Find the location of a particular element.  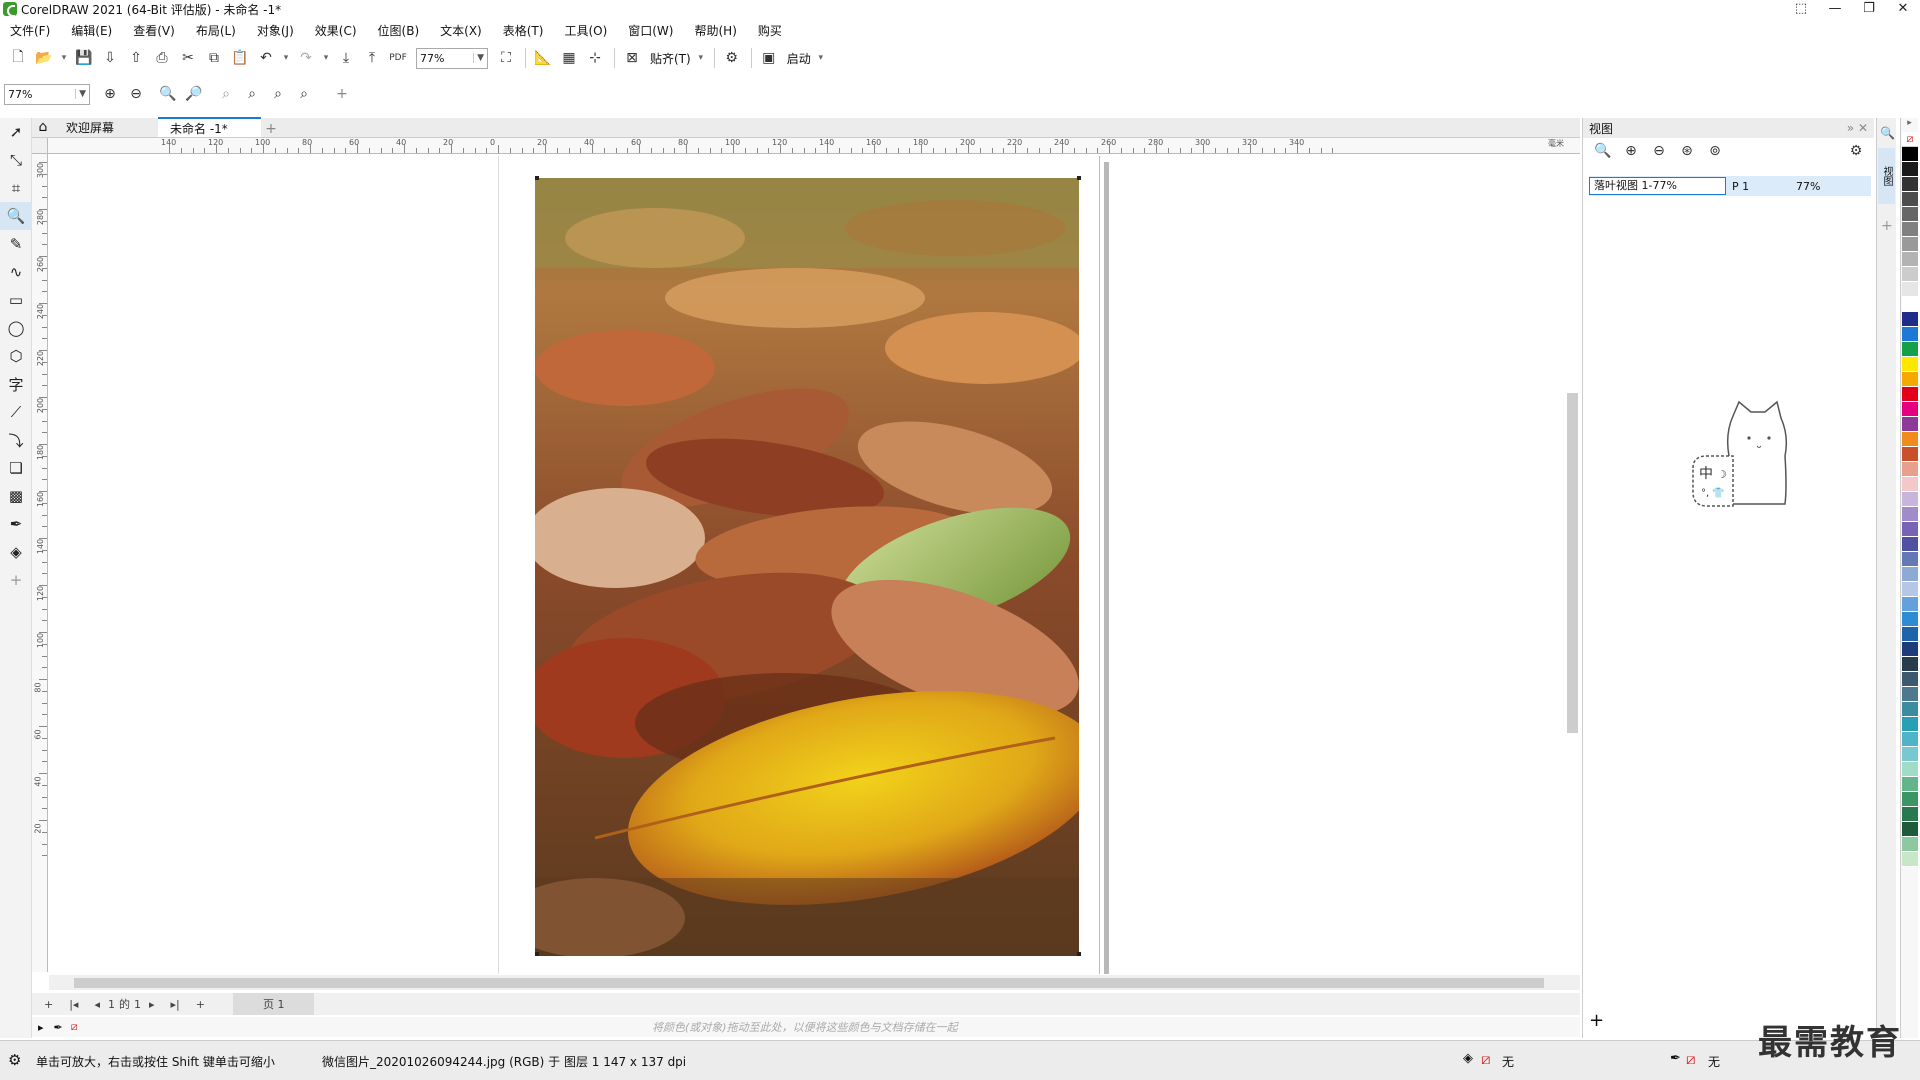

connector-tool-icon: ⤵ is located at coordinates (16, 440).